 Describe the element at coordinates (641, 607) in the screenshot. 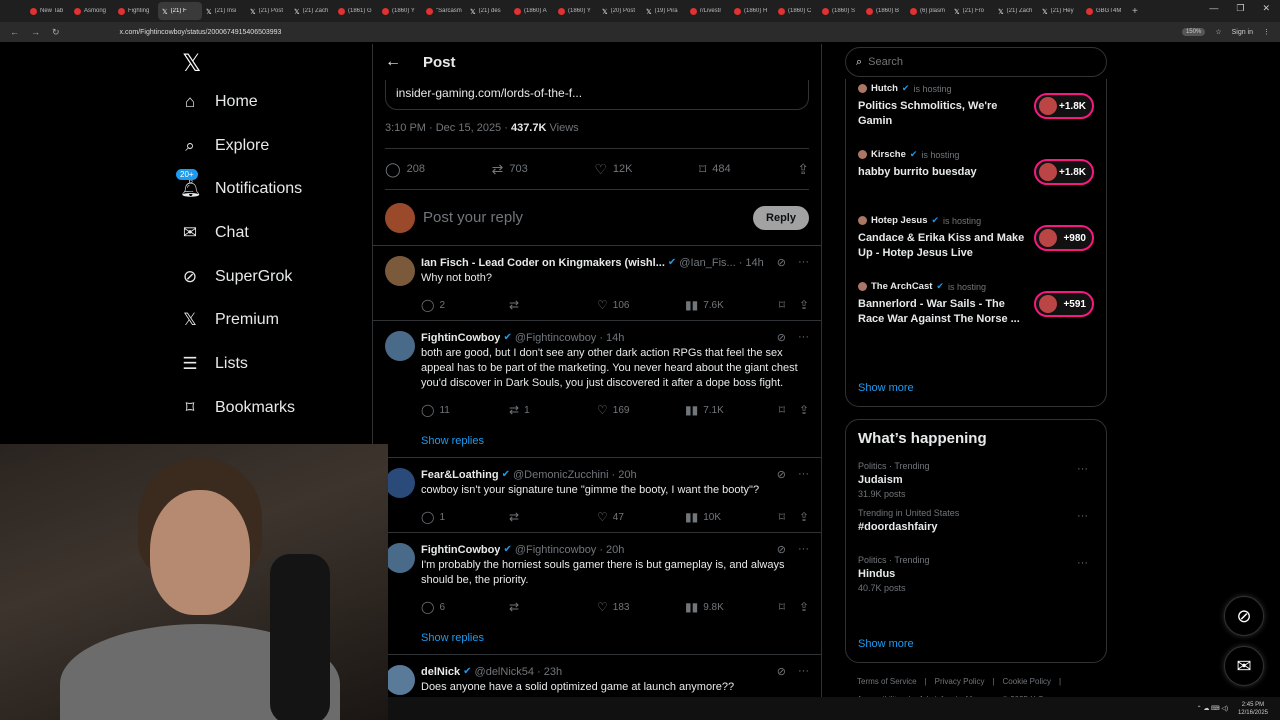

I see `reply-likes-action: ♡ 183` at that location.